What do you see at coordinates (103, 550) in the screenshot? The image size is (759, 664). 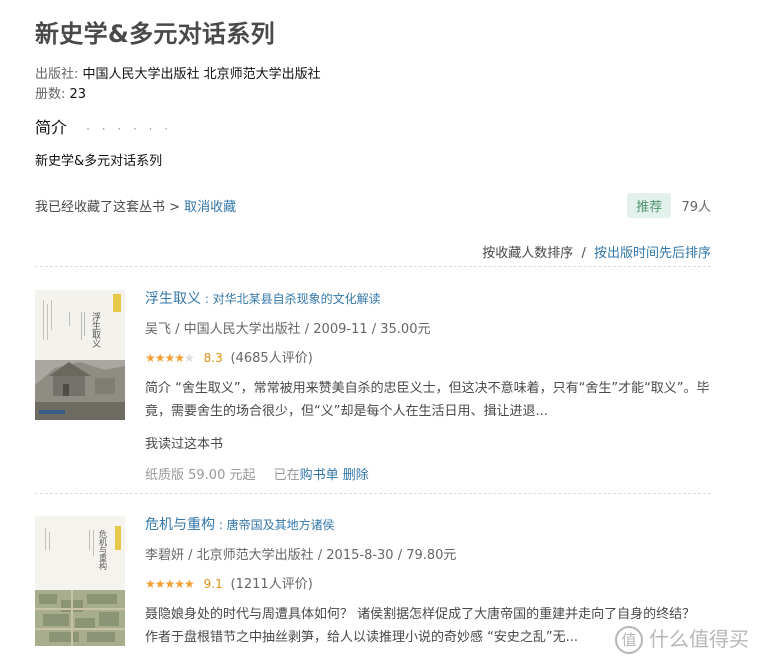 I see `cover-title-text: 危机与重构` at bounding box center [103, 550].